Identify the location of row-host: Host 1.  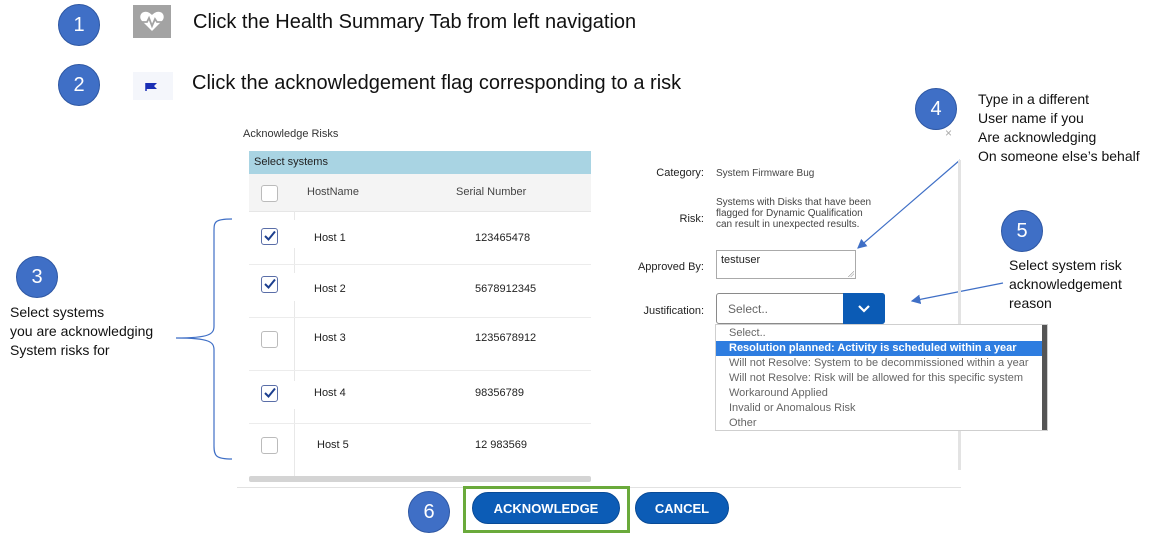
(330, 238).